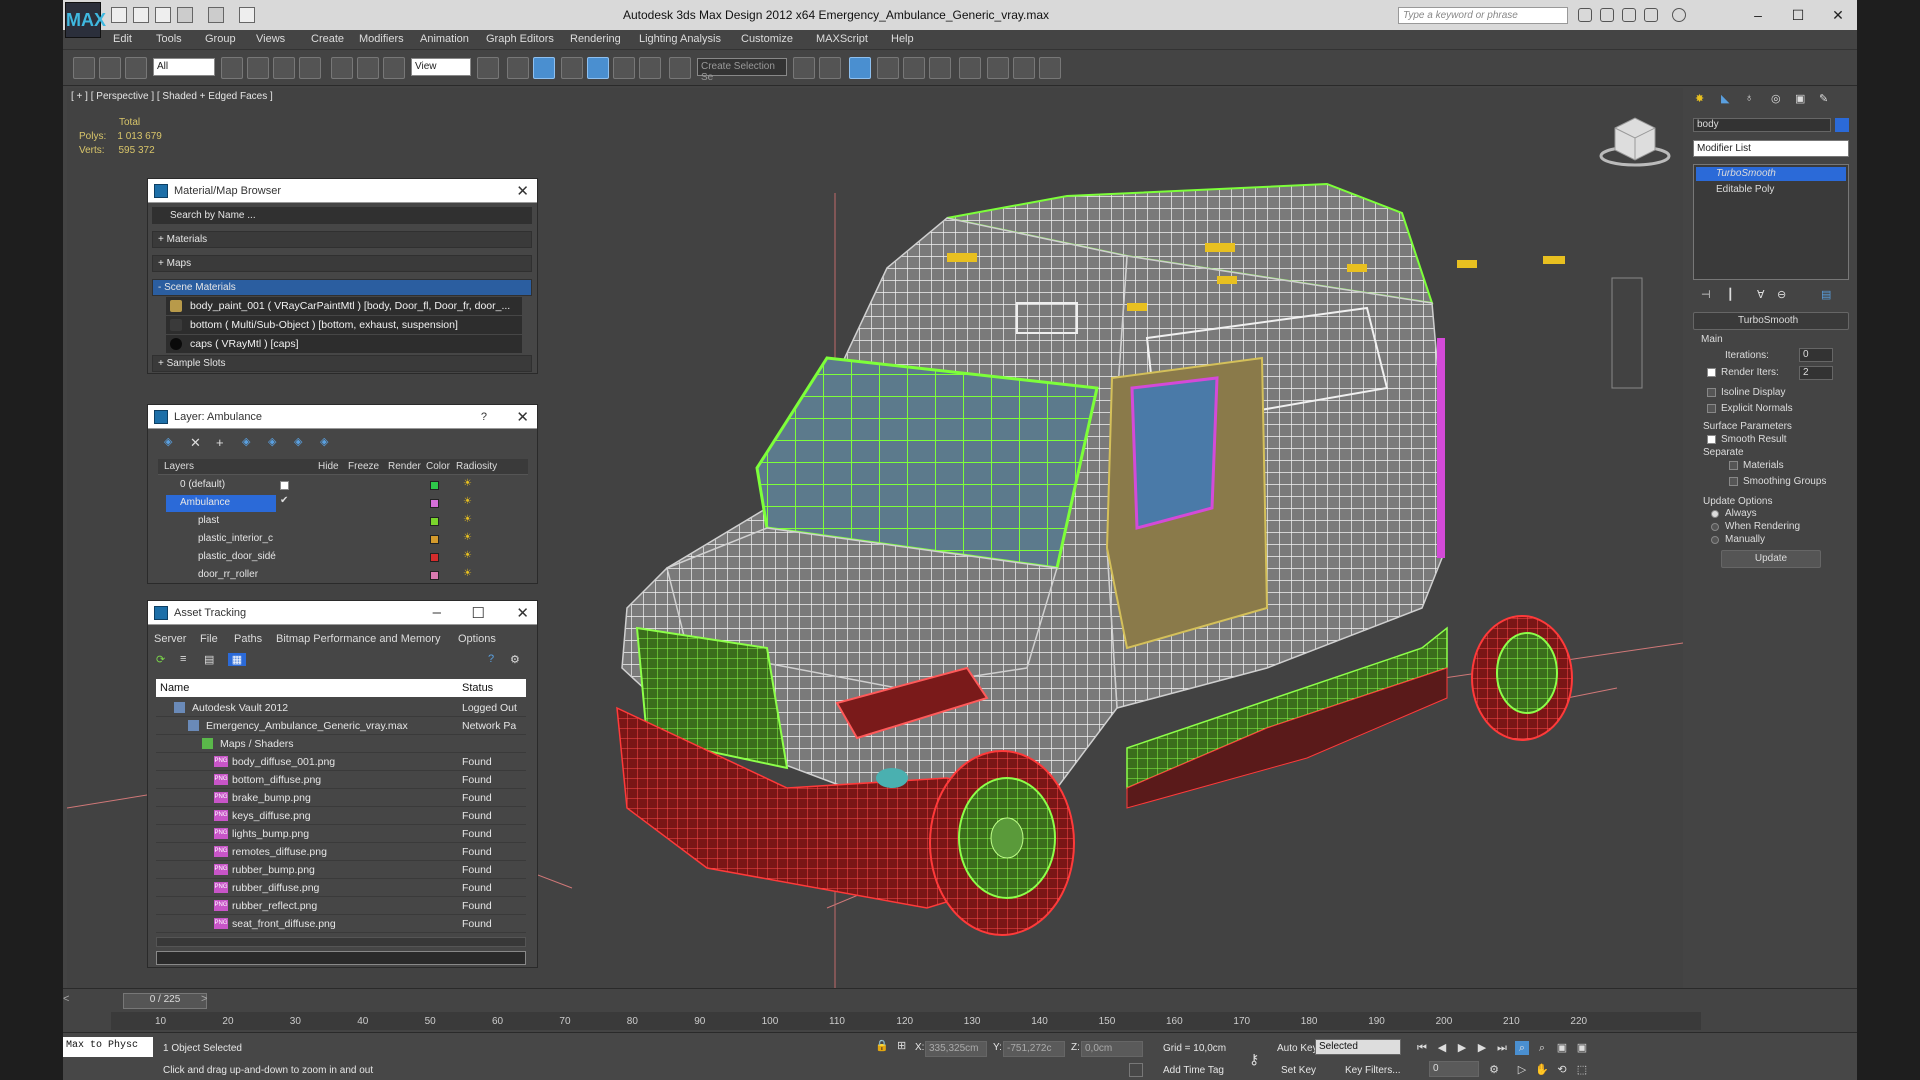  I want to click on asset-row: PNG brake_bump.png Found, so click(341, 798).